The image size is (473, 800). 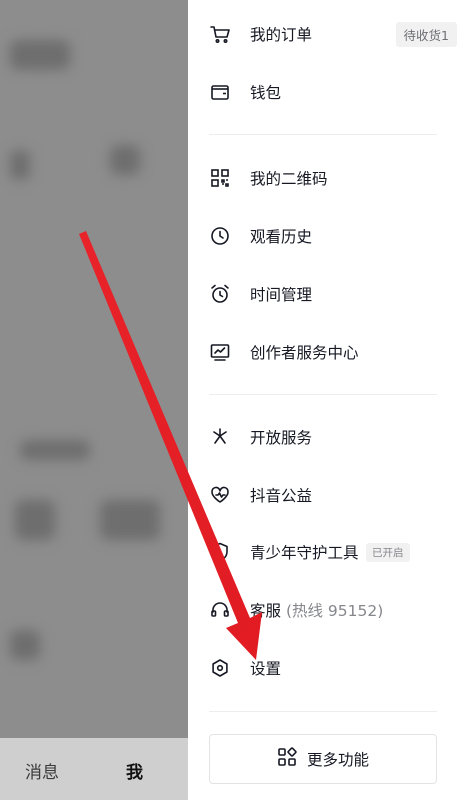 I want to click on customer-service-label: 客服, so click(x=266, y=611).